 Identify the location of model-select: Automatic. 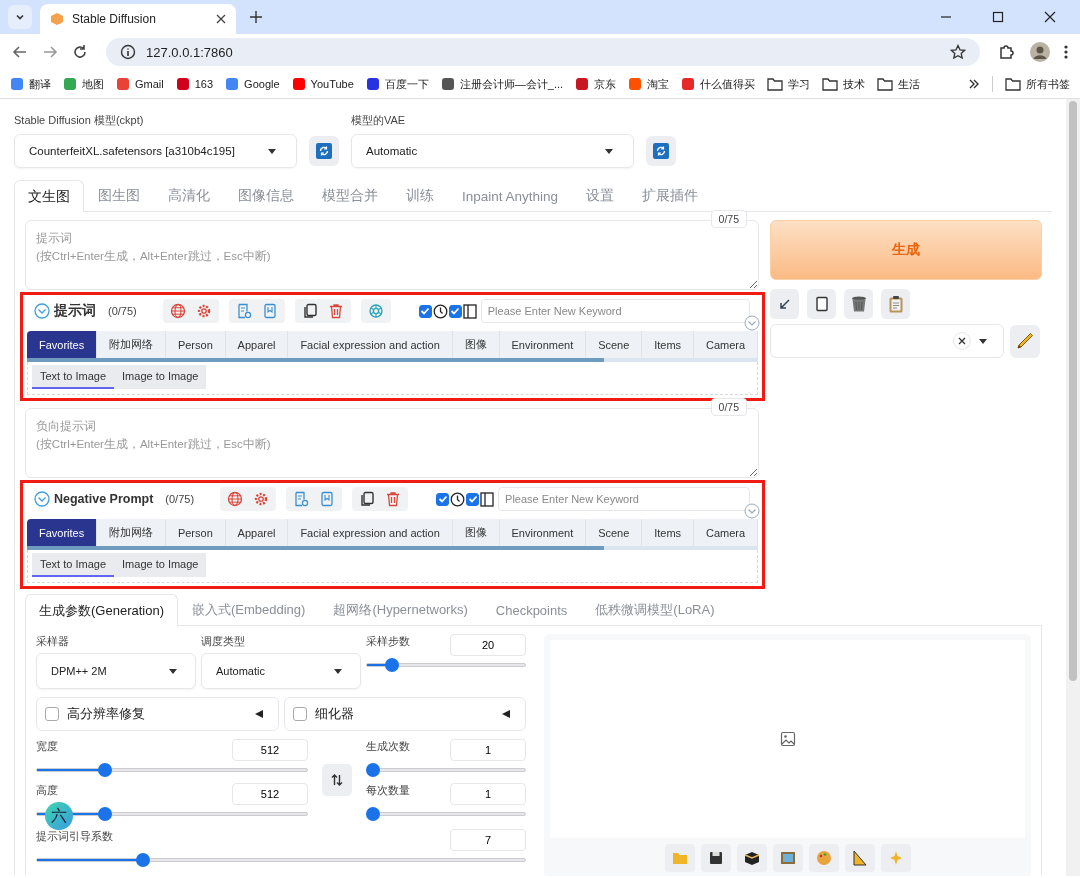
(492, 151).